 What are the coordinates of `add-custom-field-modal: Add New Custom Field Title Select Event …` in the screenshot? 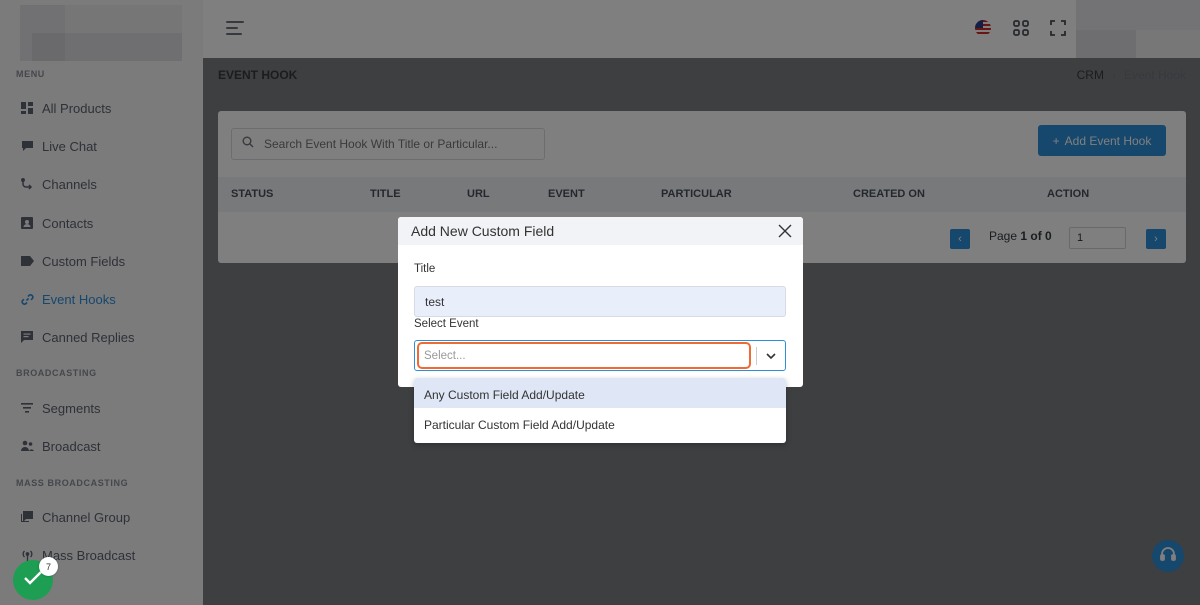 It's located at (600, 302).